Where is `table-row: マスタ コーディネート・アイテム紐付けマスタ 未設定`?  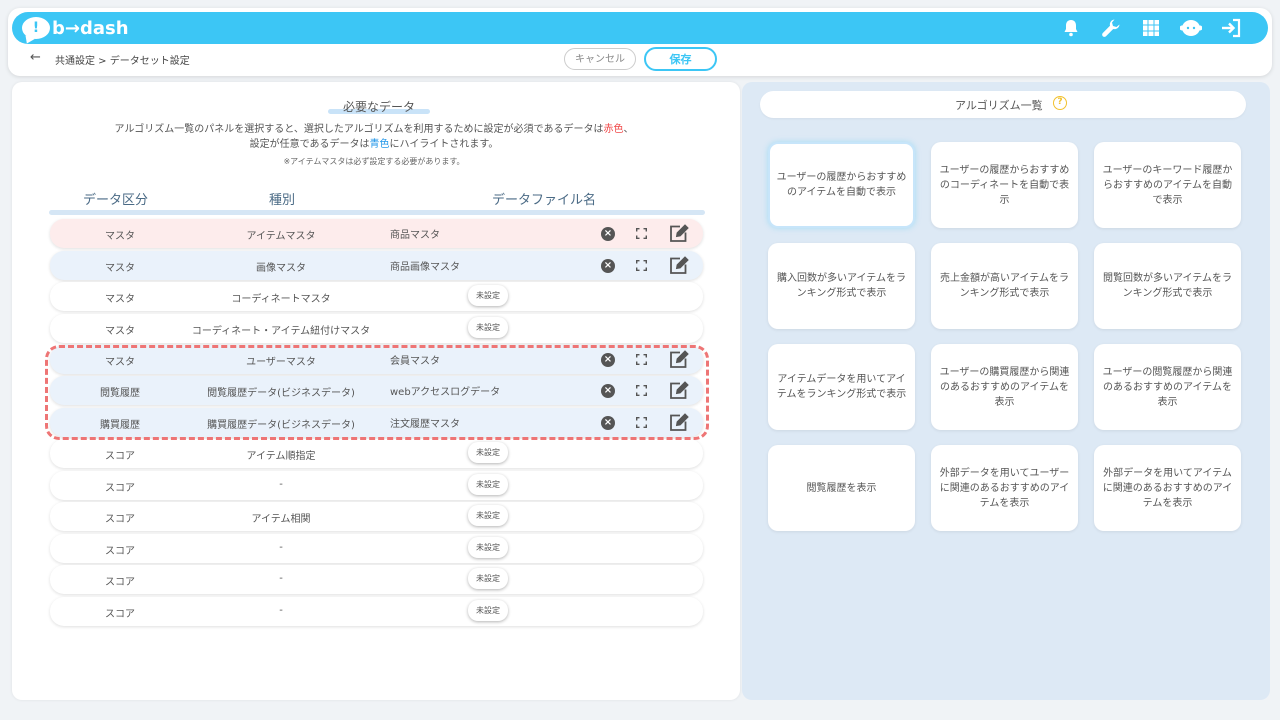 table-row: マスタ コーディネート・アイテム紐付けマスタ 未設定 is located at coordinates (376, 328).